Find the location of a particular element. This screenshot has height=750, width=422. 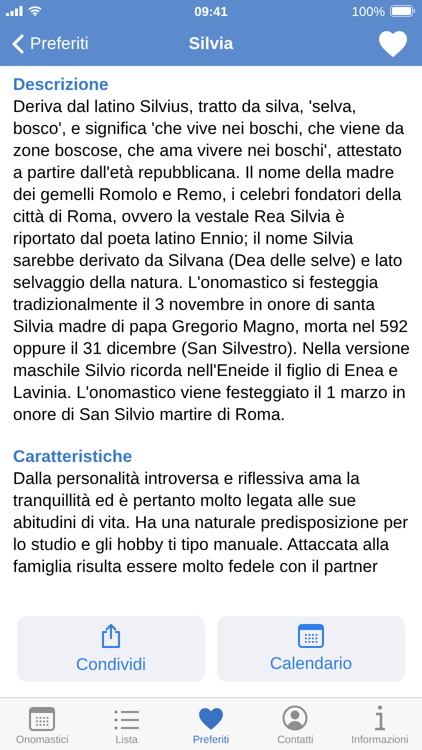

person-icon is located at coordinates (295, 718).